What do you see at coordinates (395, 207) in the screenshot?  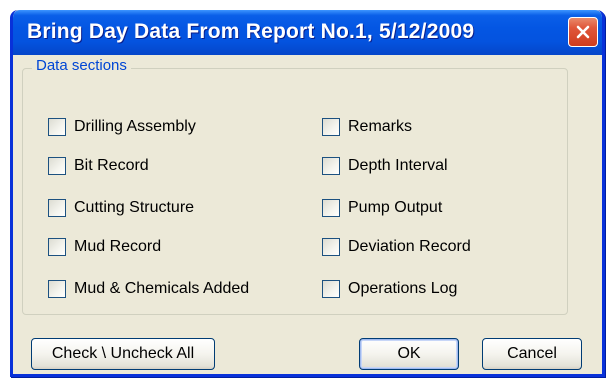 I see `checkbox-label: Pump Output` at bounding box center [395, 207].